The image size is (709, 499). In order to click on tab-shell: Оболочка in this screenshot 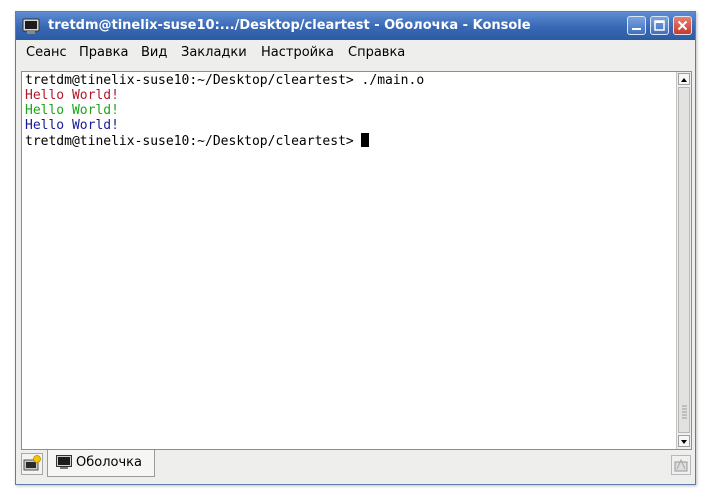, I will do `click(101, 463)`.